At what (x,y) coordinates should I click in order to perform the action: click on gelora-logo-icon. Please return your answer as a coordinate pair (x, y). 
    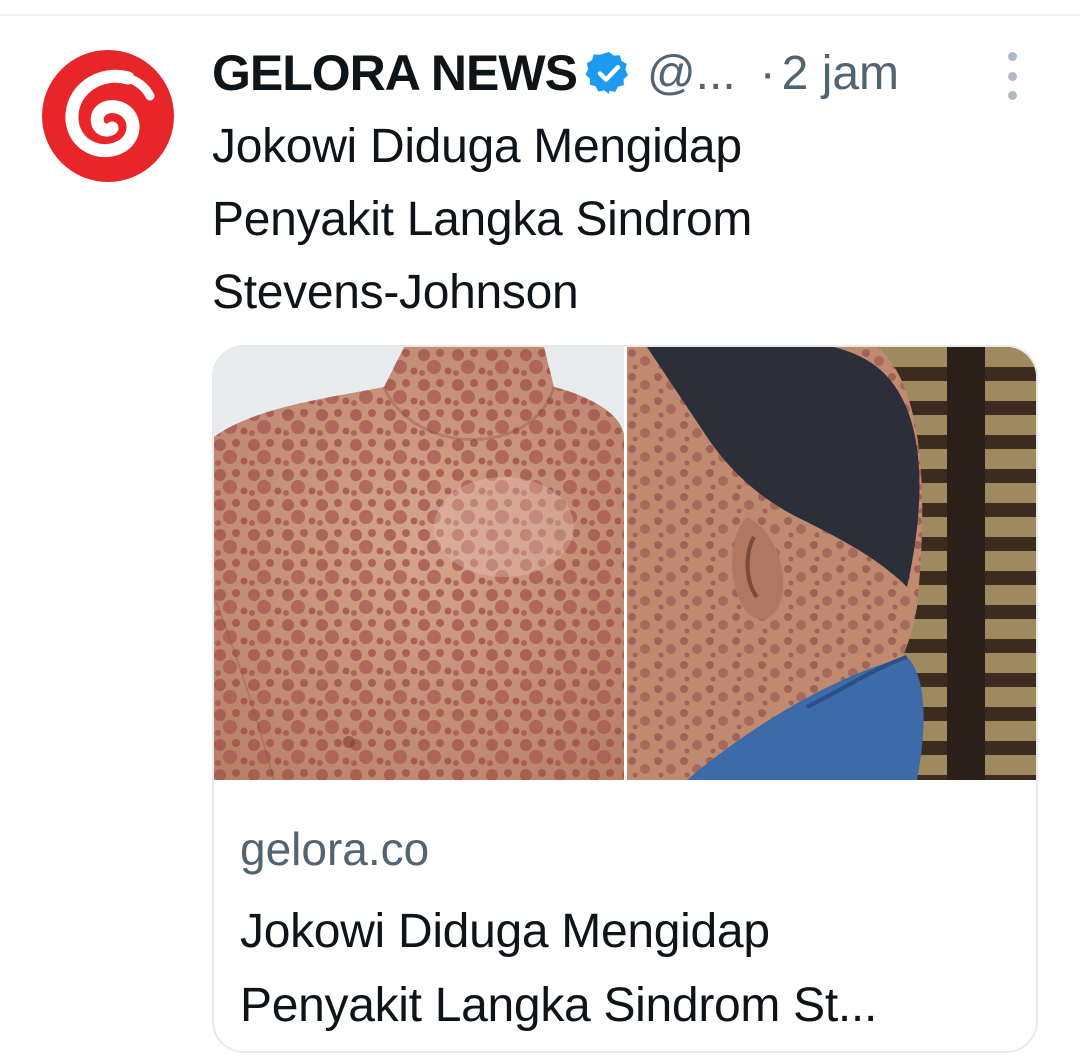
    Looking at the image, I should click on (108, 116).